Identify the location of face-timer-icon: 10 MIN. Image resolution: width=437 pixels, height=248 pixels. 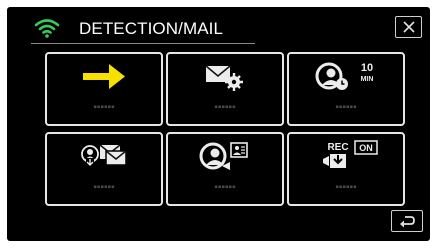
(344, 76).